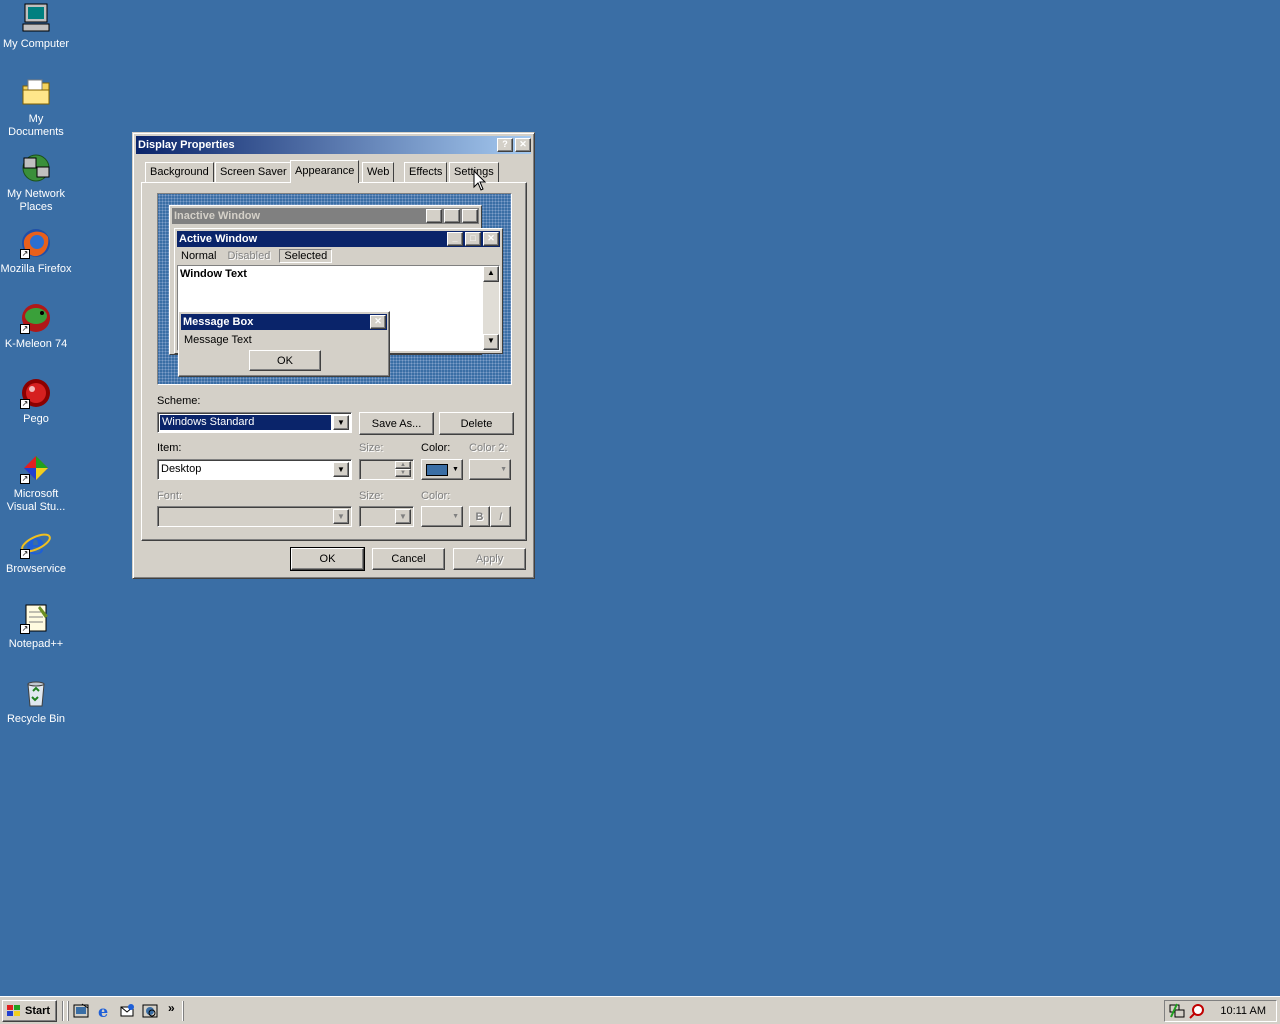 The width and height of the screenshot is (1280, 1024). What do you see at coordinates (325, 171) in the screenshot?
I see `tab-appearance: Appearance` at bounding box center [325, 171].